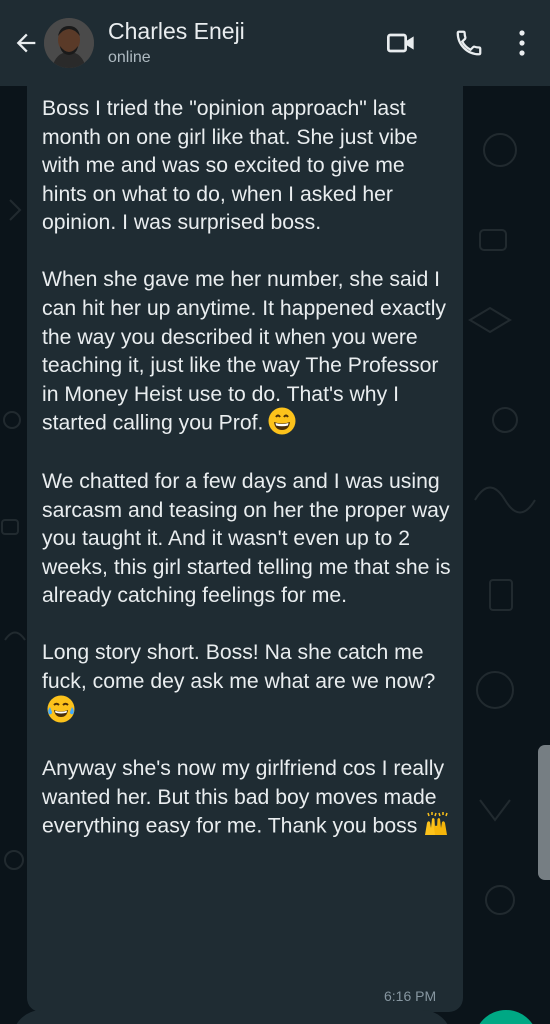 The image size is (550, 1024). What do you see at coordinates (232, 1017) in the screenshot?
I see `message-input-bar` at bounding box center [232, 1017].